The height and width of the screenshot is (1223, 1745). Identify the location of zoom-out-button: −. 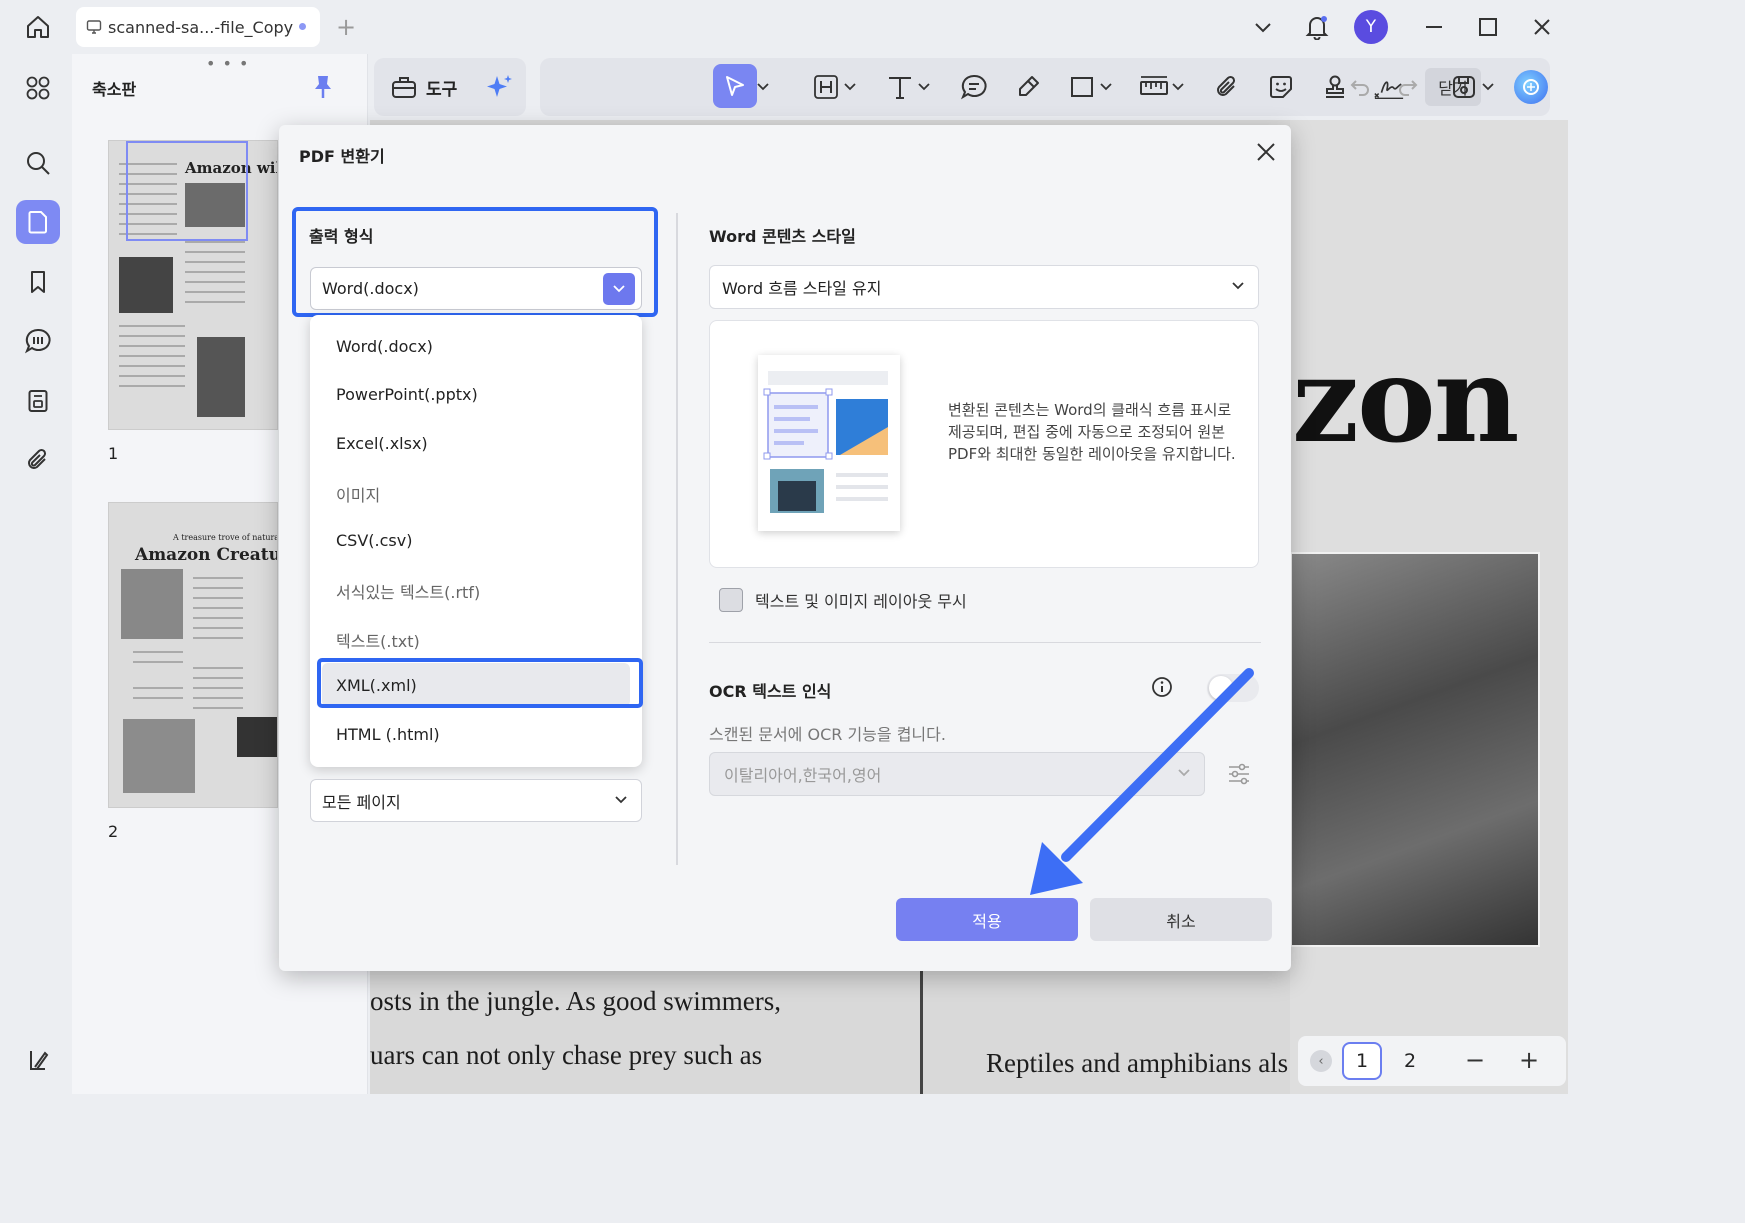
(1475, 1060).